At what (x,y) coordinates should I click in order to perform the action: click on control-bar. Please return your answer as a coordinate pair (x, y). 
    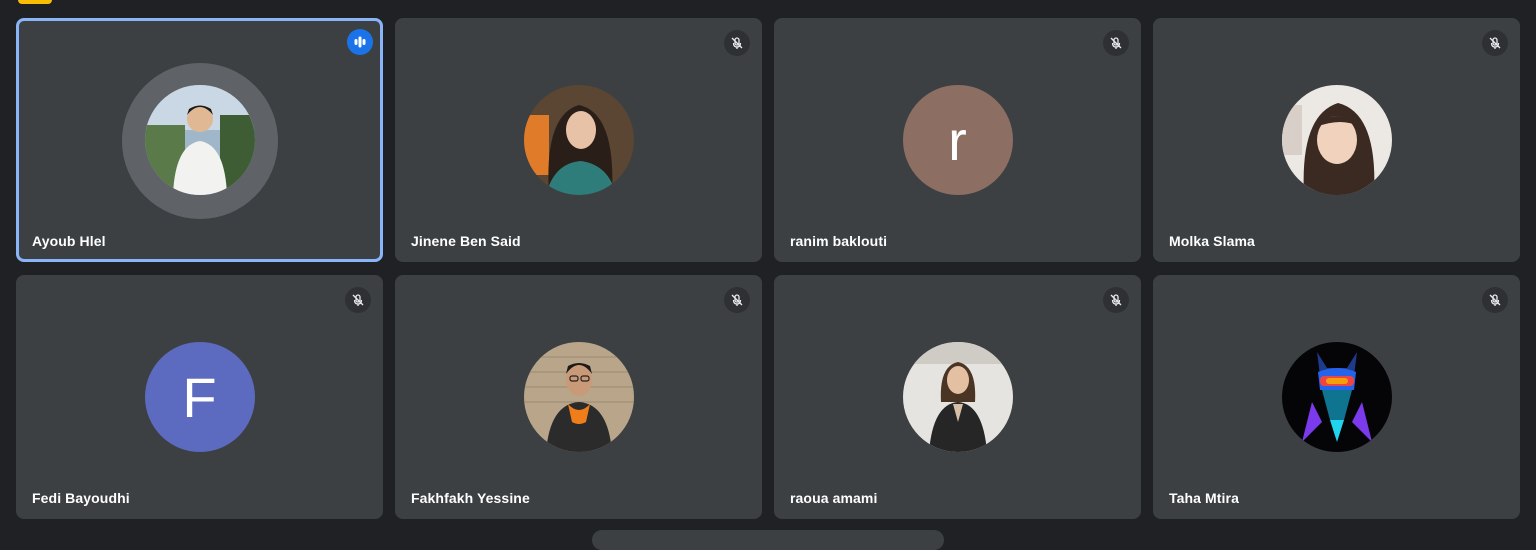
    Looking at the image, I should click on (768, 540).